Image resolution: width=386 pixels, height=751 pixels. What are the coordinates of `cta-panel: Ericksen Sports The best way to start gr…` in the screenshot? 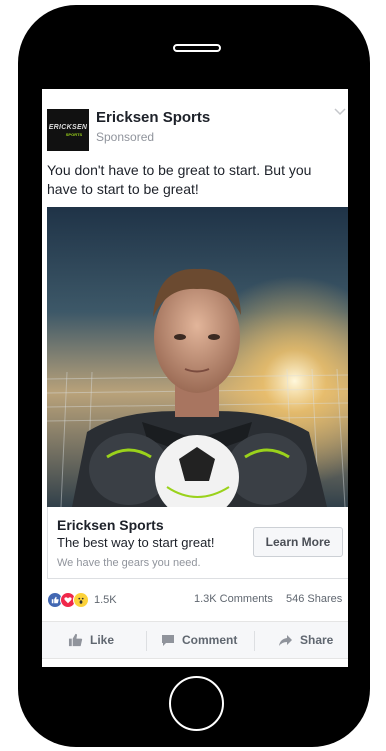 It's located at (197, 543).